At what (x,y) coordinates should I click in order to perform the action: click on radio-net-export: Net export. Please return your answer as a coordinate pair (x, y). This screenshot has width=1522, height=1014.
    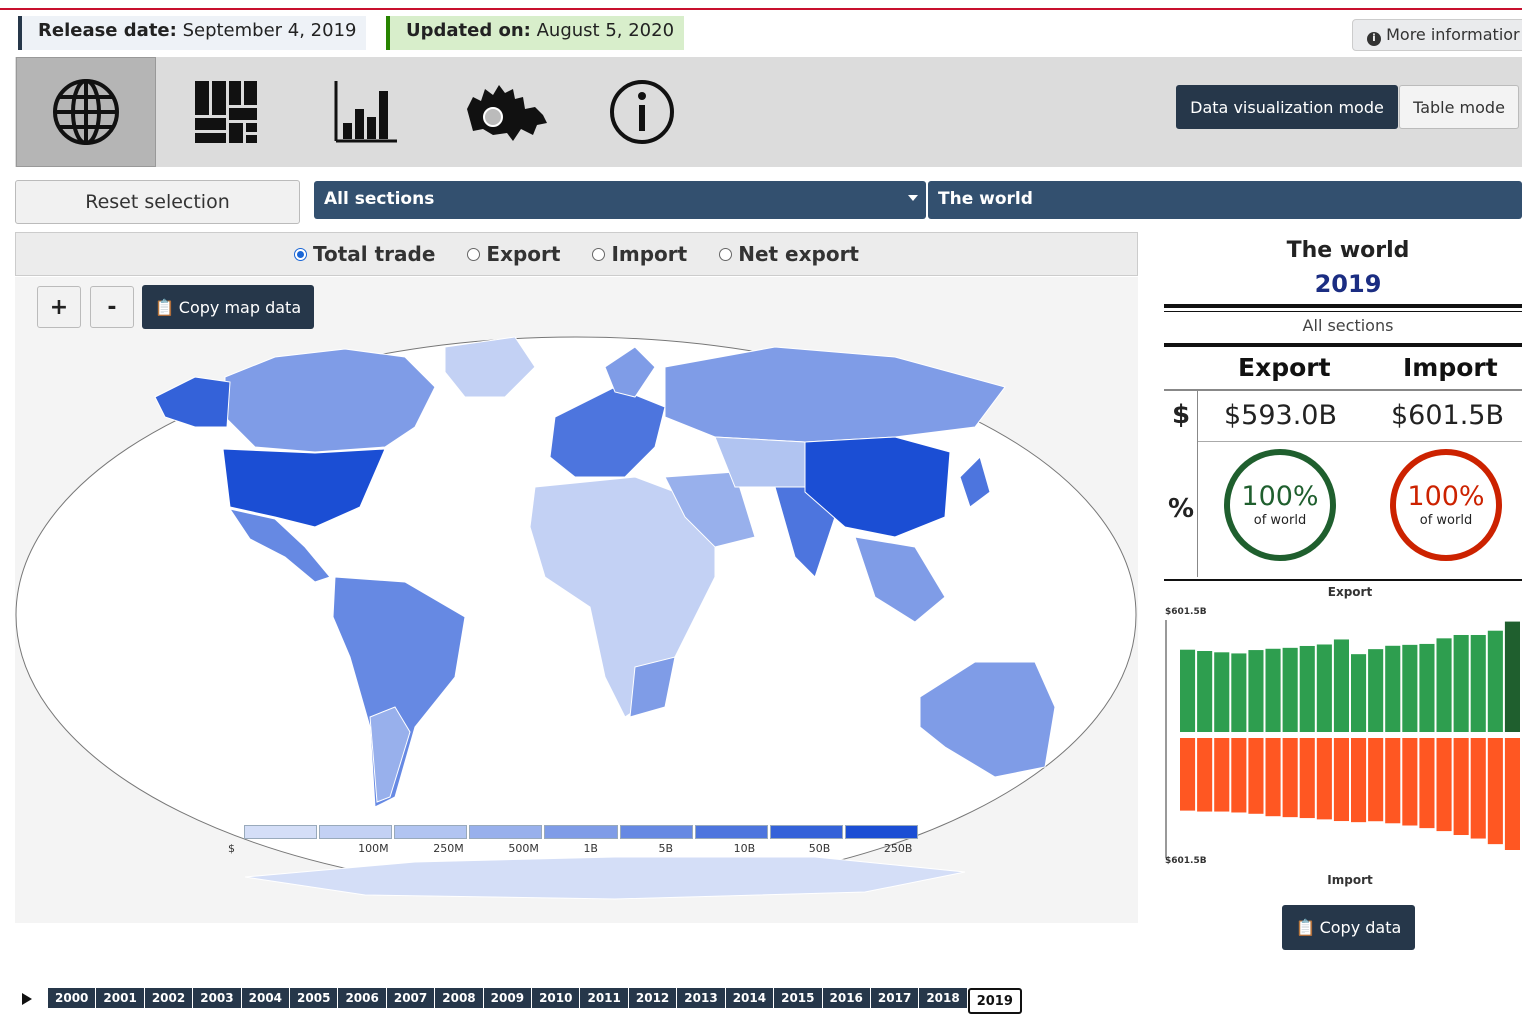
    Looking at the image, I should click on (789, 254).